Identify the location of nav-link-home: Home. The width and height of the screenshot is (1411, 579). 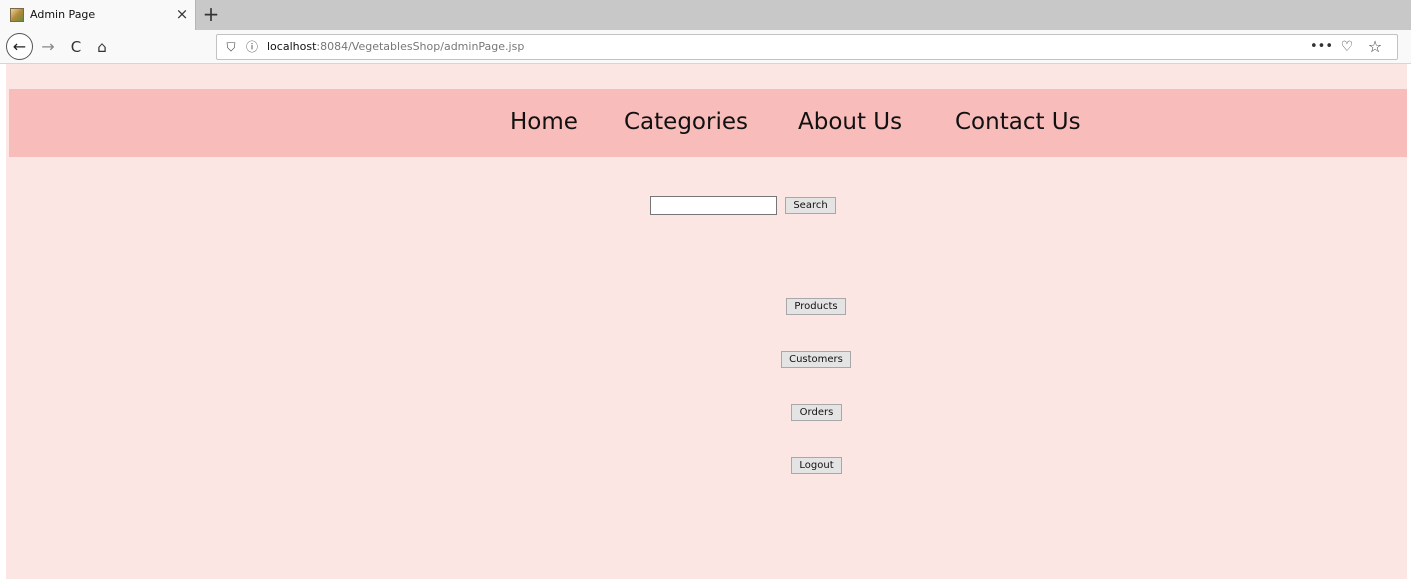
(544, 122).